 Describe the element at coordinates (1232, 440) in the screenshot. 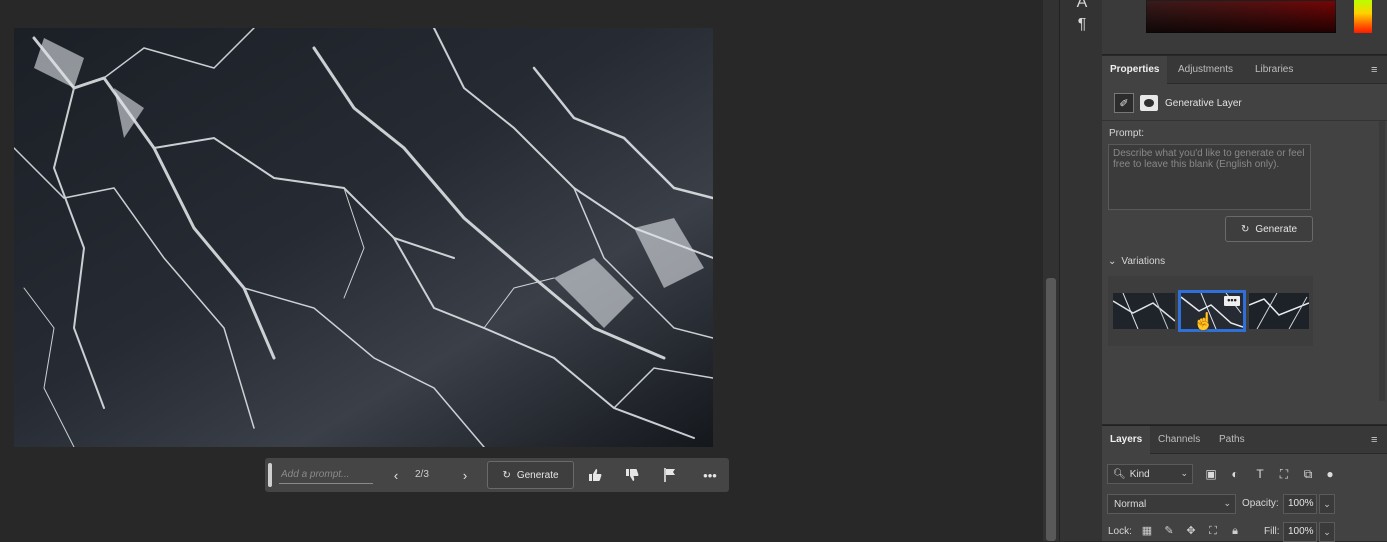

I see `tab-paths: Paths` at that location.